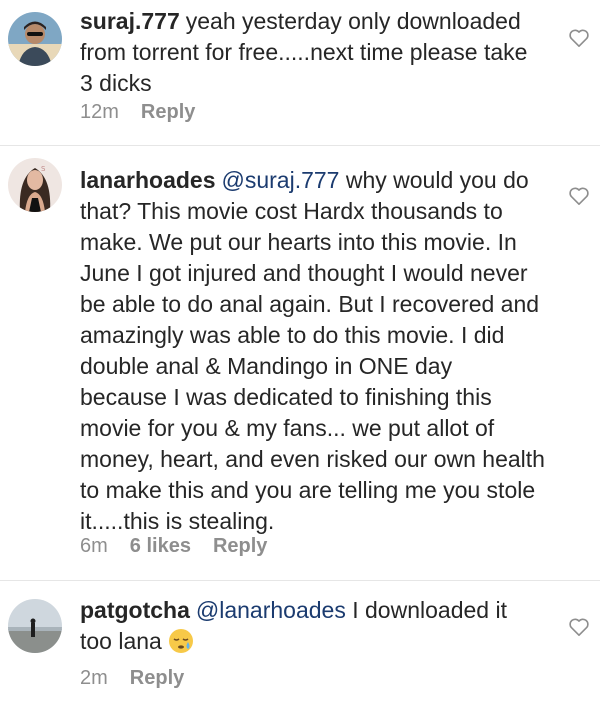 The height and width of the screenshot is (702, 600). I want to click on comment-meta: 6m 6 likes Reply, so click(184, 546).